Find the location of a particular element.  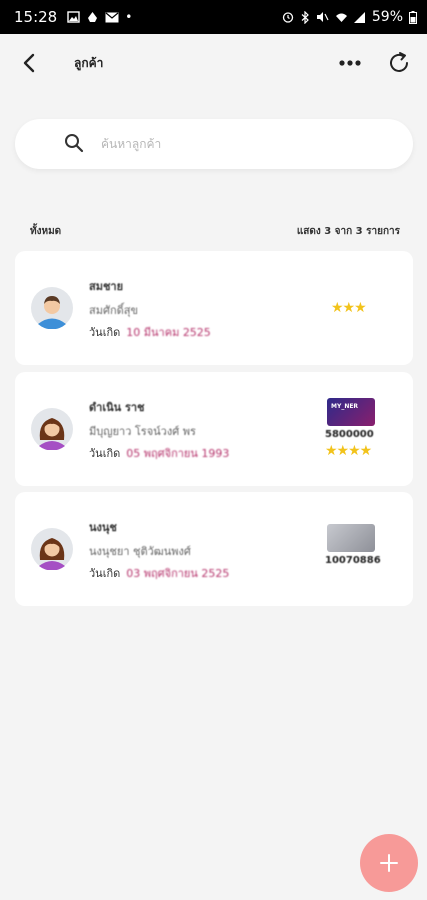

signal-icon is located at coordinates (359, 17).